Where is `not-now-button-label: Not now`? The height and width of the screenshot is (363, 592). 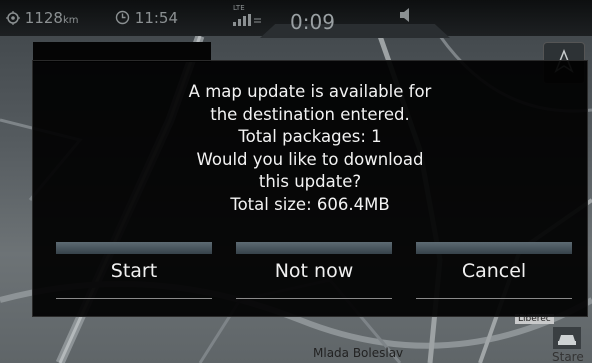
not-now-button-label: Not now is located at coordinates (314, 271).